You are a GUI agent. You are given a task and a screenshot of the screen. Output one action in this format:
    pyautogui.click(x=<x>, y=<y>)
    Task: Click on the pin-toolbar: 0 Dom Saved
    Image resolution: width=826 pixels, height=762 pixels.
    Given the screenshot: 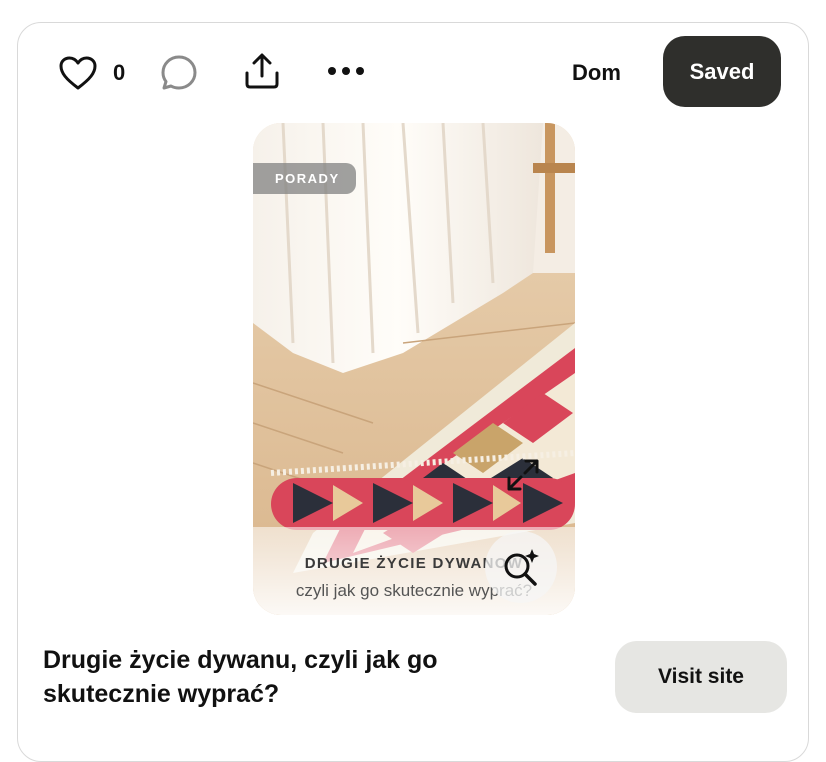 What is the action you would take?
    pyautogui.click(x=413, y=71)
    